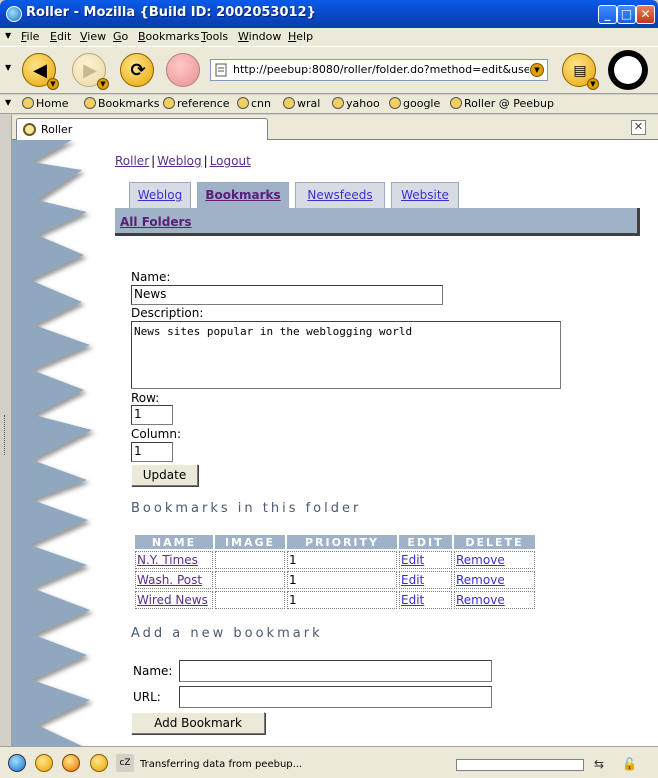  What do you see at coordinates (599, 764) in the screenshot?
I see `connection-icon: ⇆` at bounding box center [599, 764].